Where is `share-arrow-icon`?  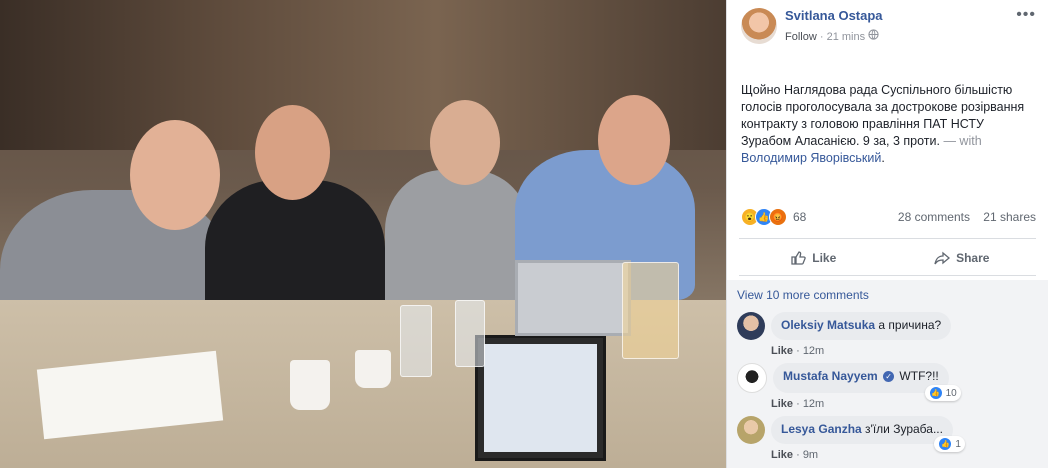
share-arrow-icon is located at coordinates (942, 258).